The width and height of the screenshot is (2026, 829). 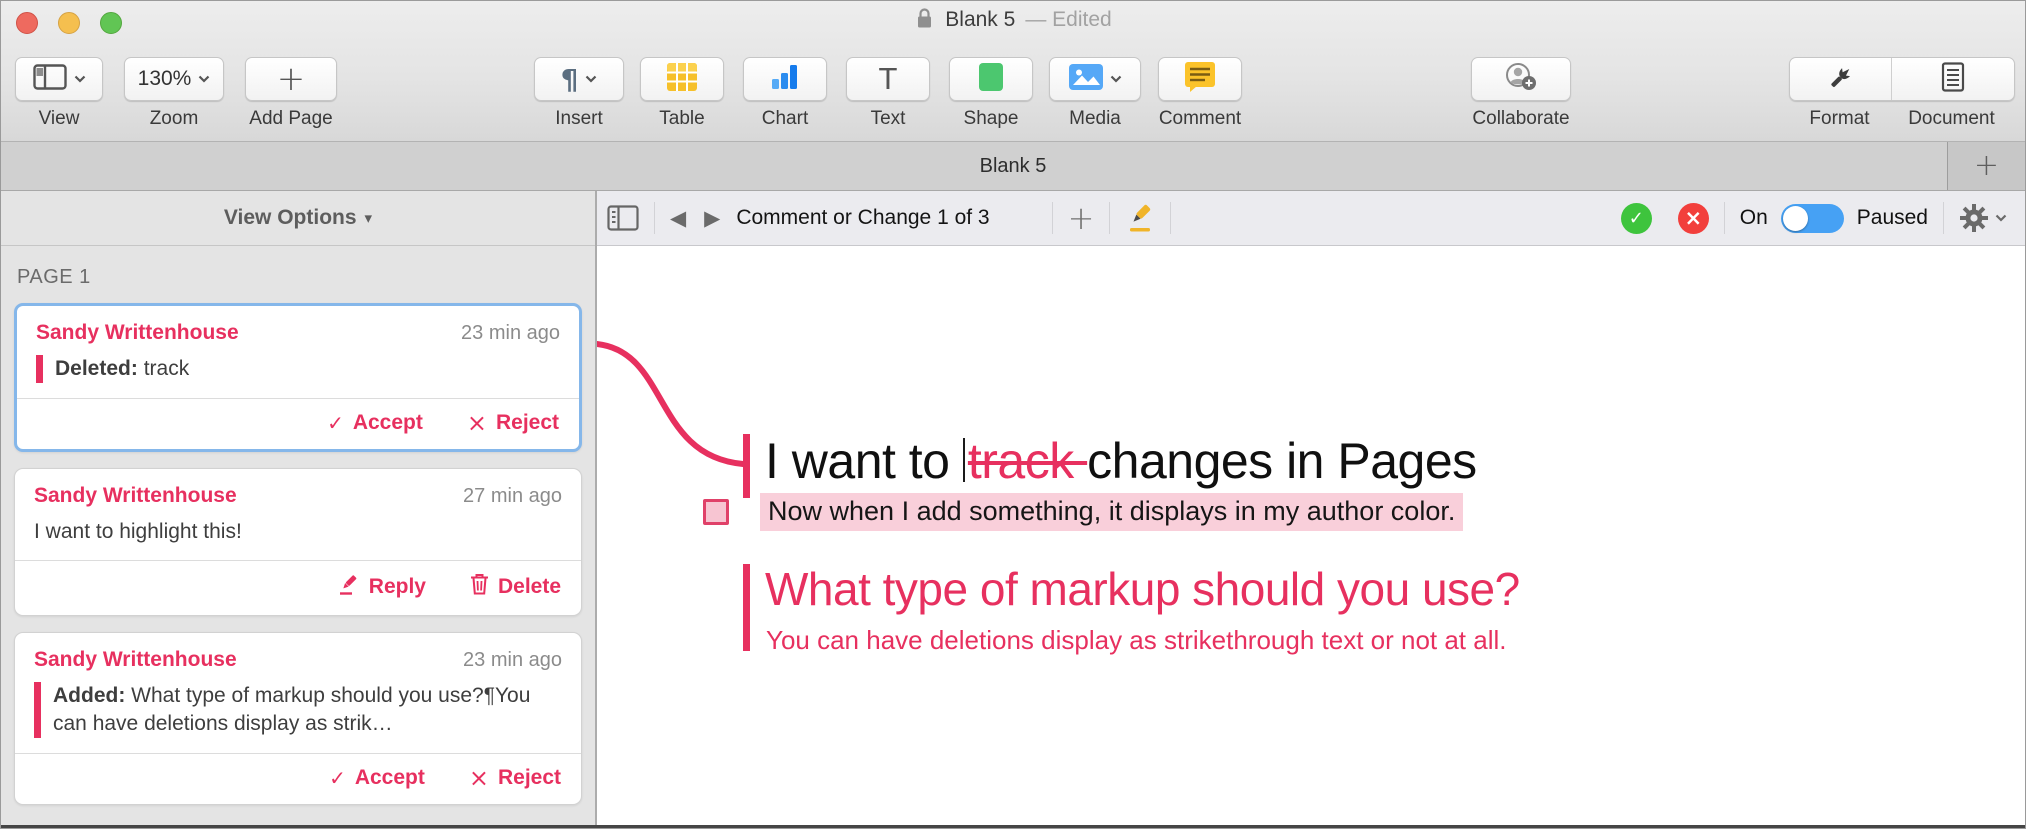 What do you see at coordinates (298, 587) in the screenshot?
I see `card-actions: Reply Delete` at bounding box center [298, 587].